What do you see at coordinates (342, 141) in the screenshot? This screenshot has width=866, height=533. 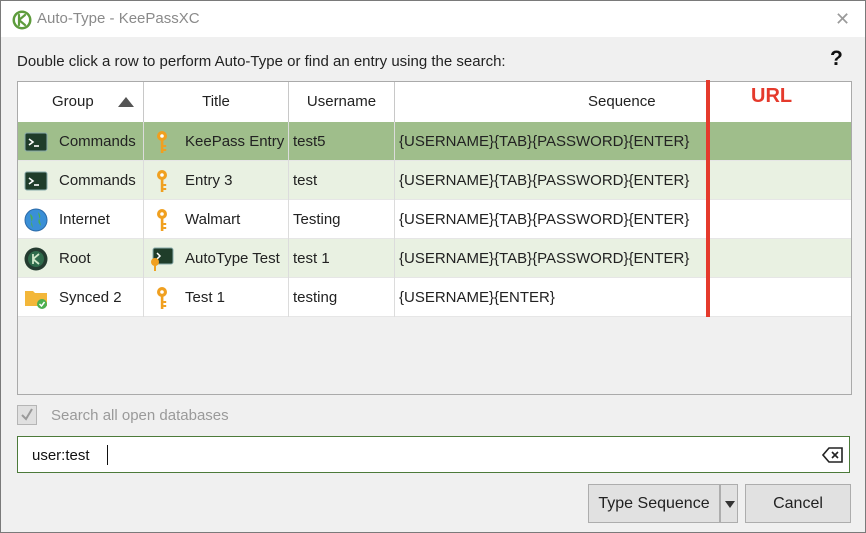 I see `username-cell: test5` at bounding box center [342, 141].